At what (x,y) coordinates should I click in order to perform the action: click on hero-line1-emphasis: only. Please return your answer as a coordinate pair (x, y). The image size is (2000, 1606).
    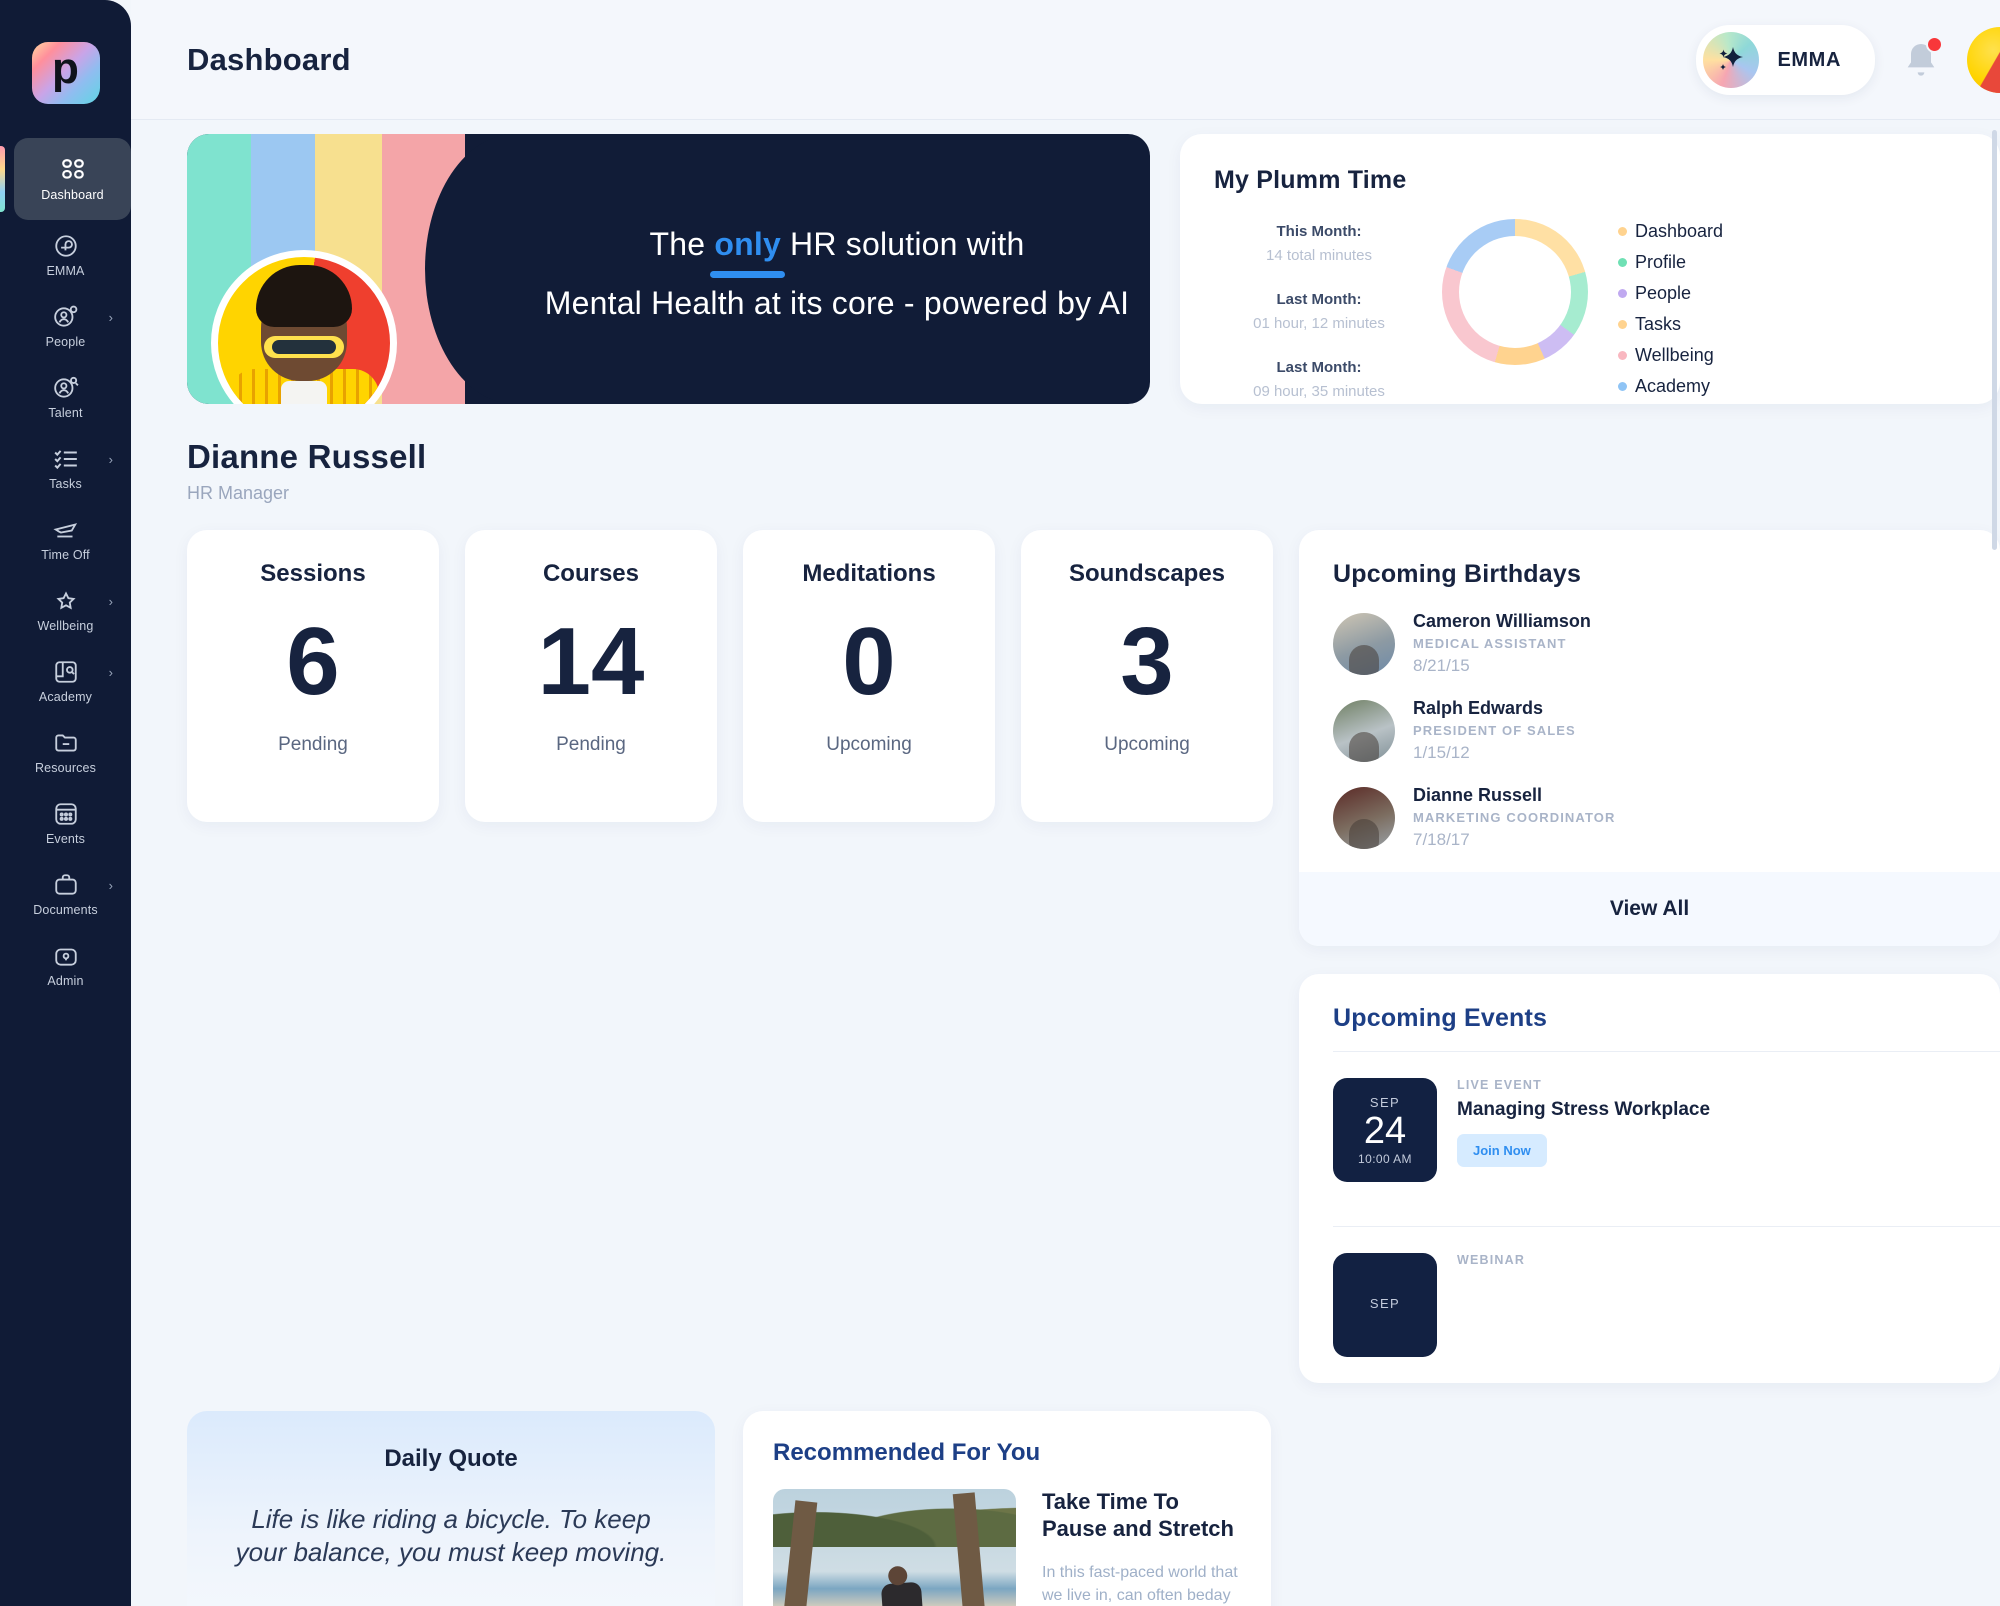
    Looking at the image, I should click on (747, 244).